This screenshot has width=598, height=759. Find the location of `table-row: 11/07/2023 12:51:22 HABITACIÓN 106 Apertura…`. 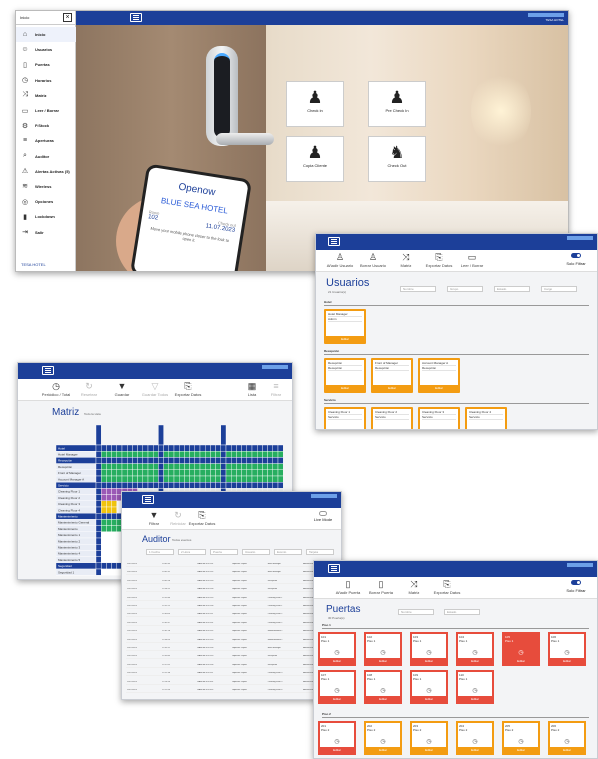

table-row: 11/07/2023 12:51:22 HABITACIÓN 106 Apertura… is located at coordinates (231, 606).